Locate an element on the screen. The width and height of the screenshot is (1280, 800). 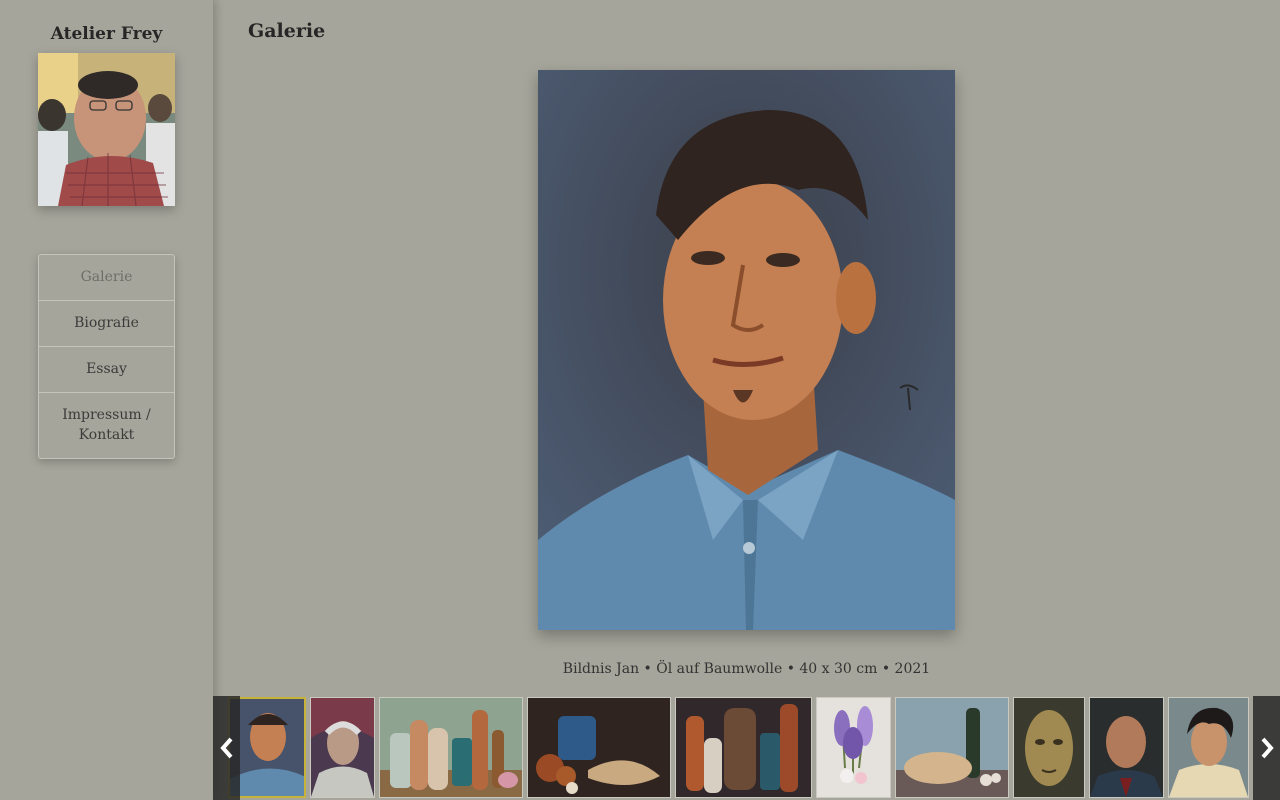
next-button is located at coordinates (1266, 748).